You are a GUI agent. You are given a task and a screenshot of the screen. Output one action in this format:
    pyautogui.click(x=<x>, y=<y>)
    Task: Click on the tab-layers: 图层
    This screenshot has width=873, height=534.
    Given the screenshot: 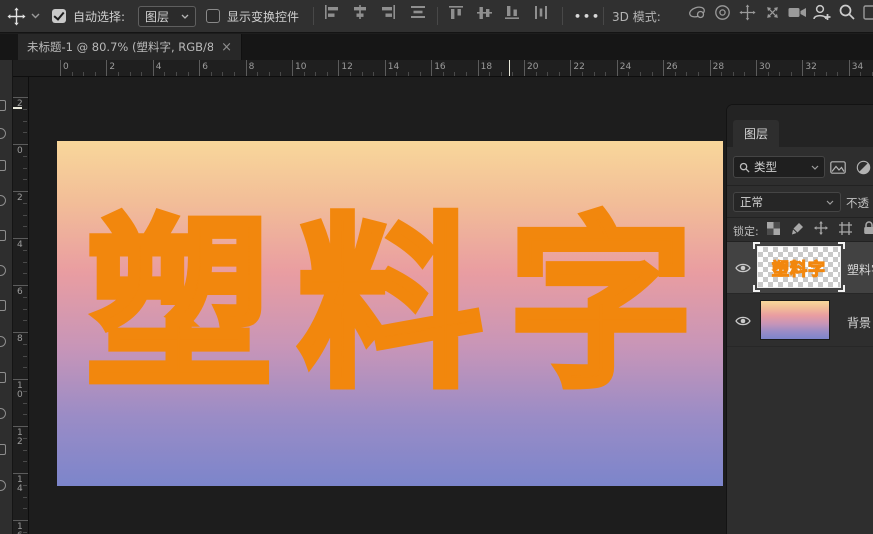 What is the action you would take?
    pyautogui.click(x=756, y=133)
    